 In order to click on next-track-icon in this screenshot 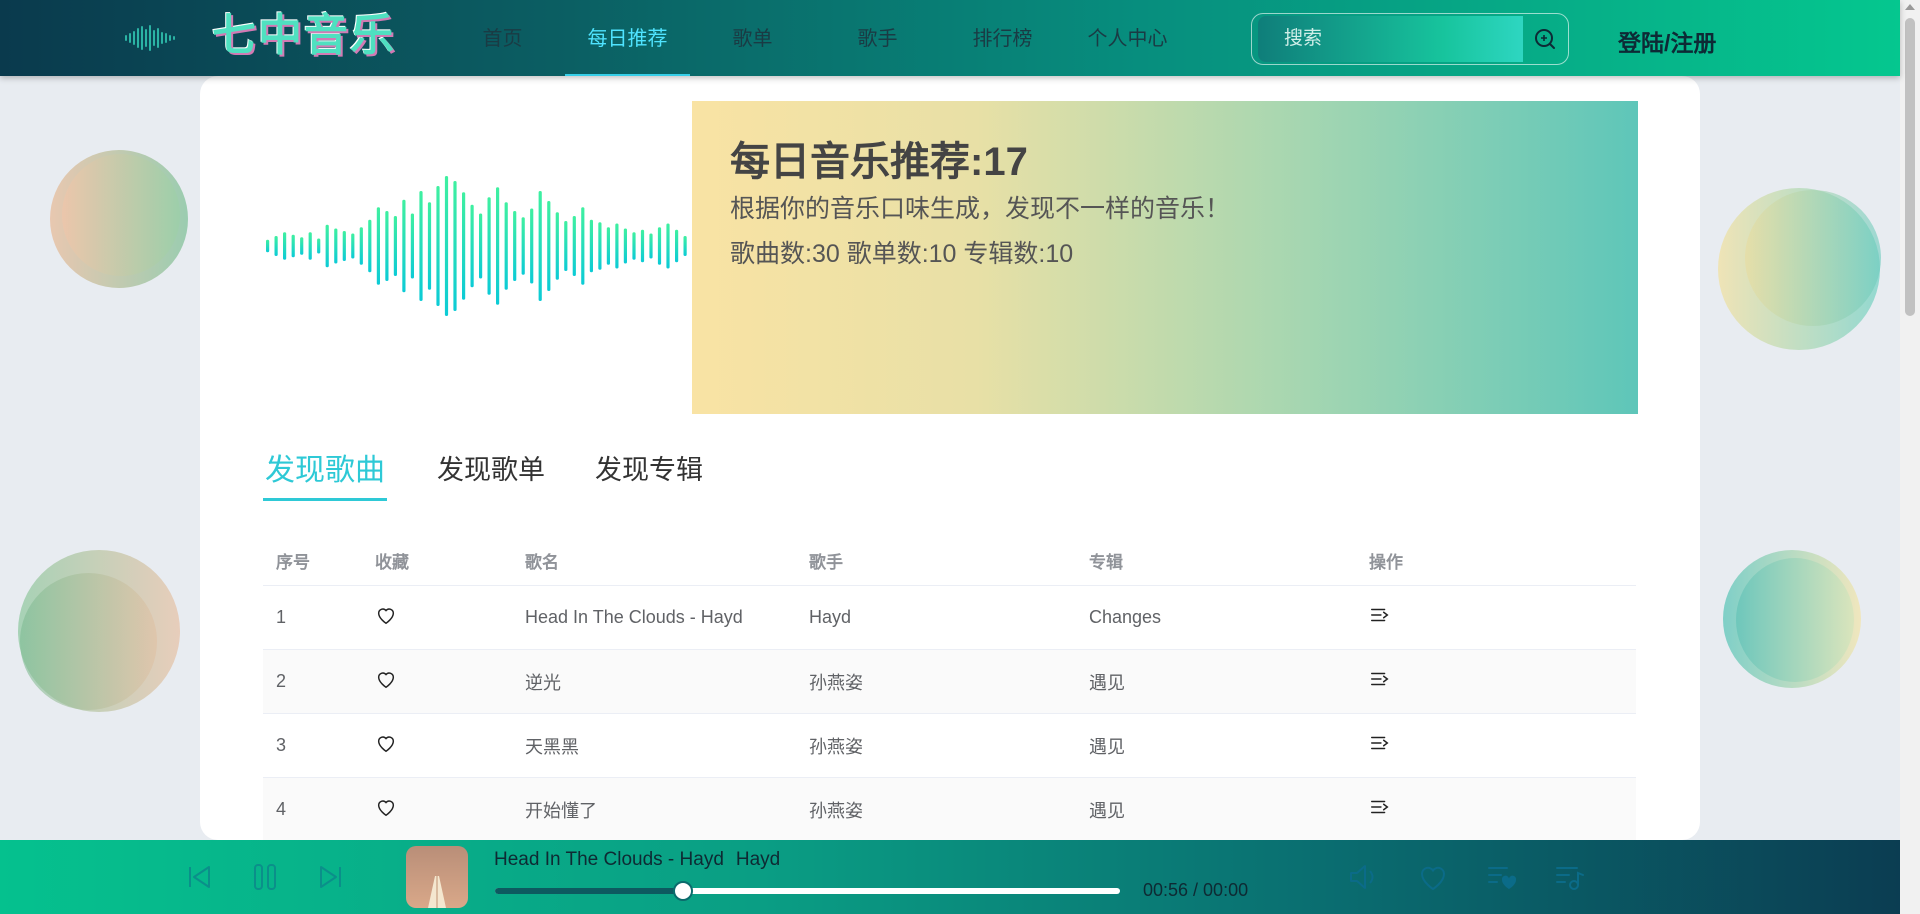, I will do `click(331, 877)`.